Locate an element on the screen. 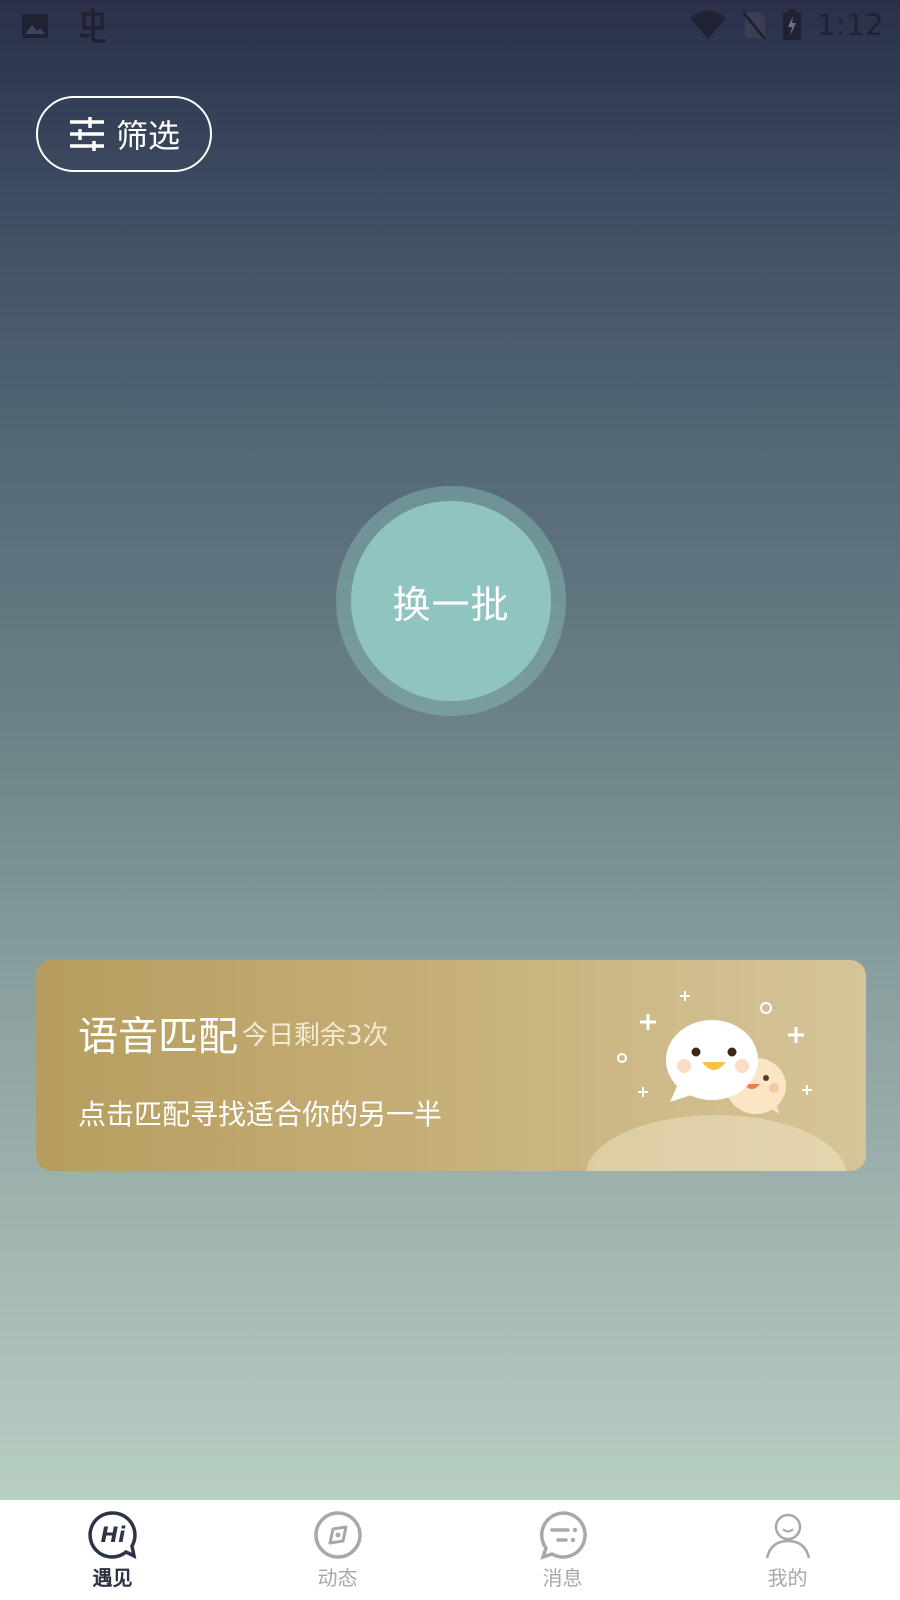 This screenshot has width=900, height=1600. battery-charging-icon is located at coordinates (791, 24).